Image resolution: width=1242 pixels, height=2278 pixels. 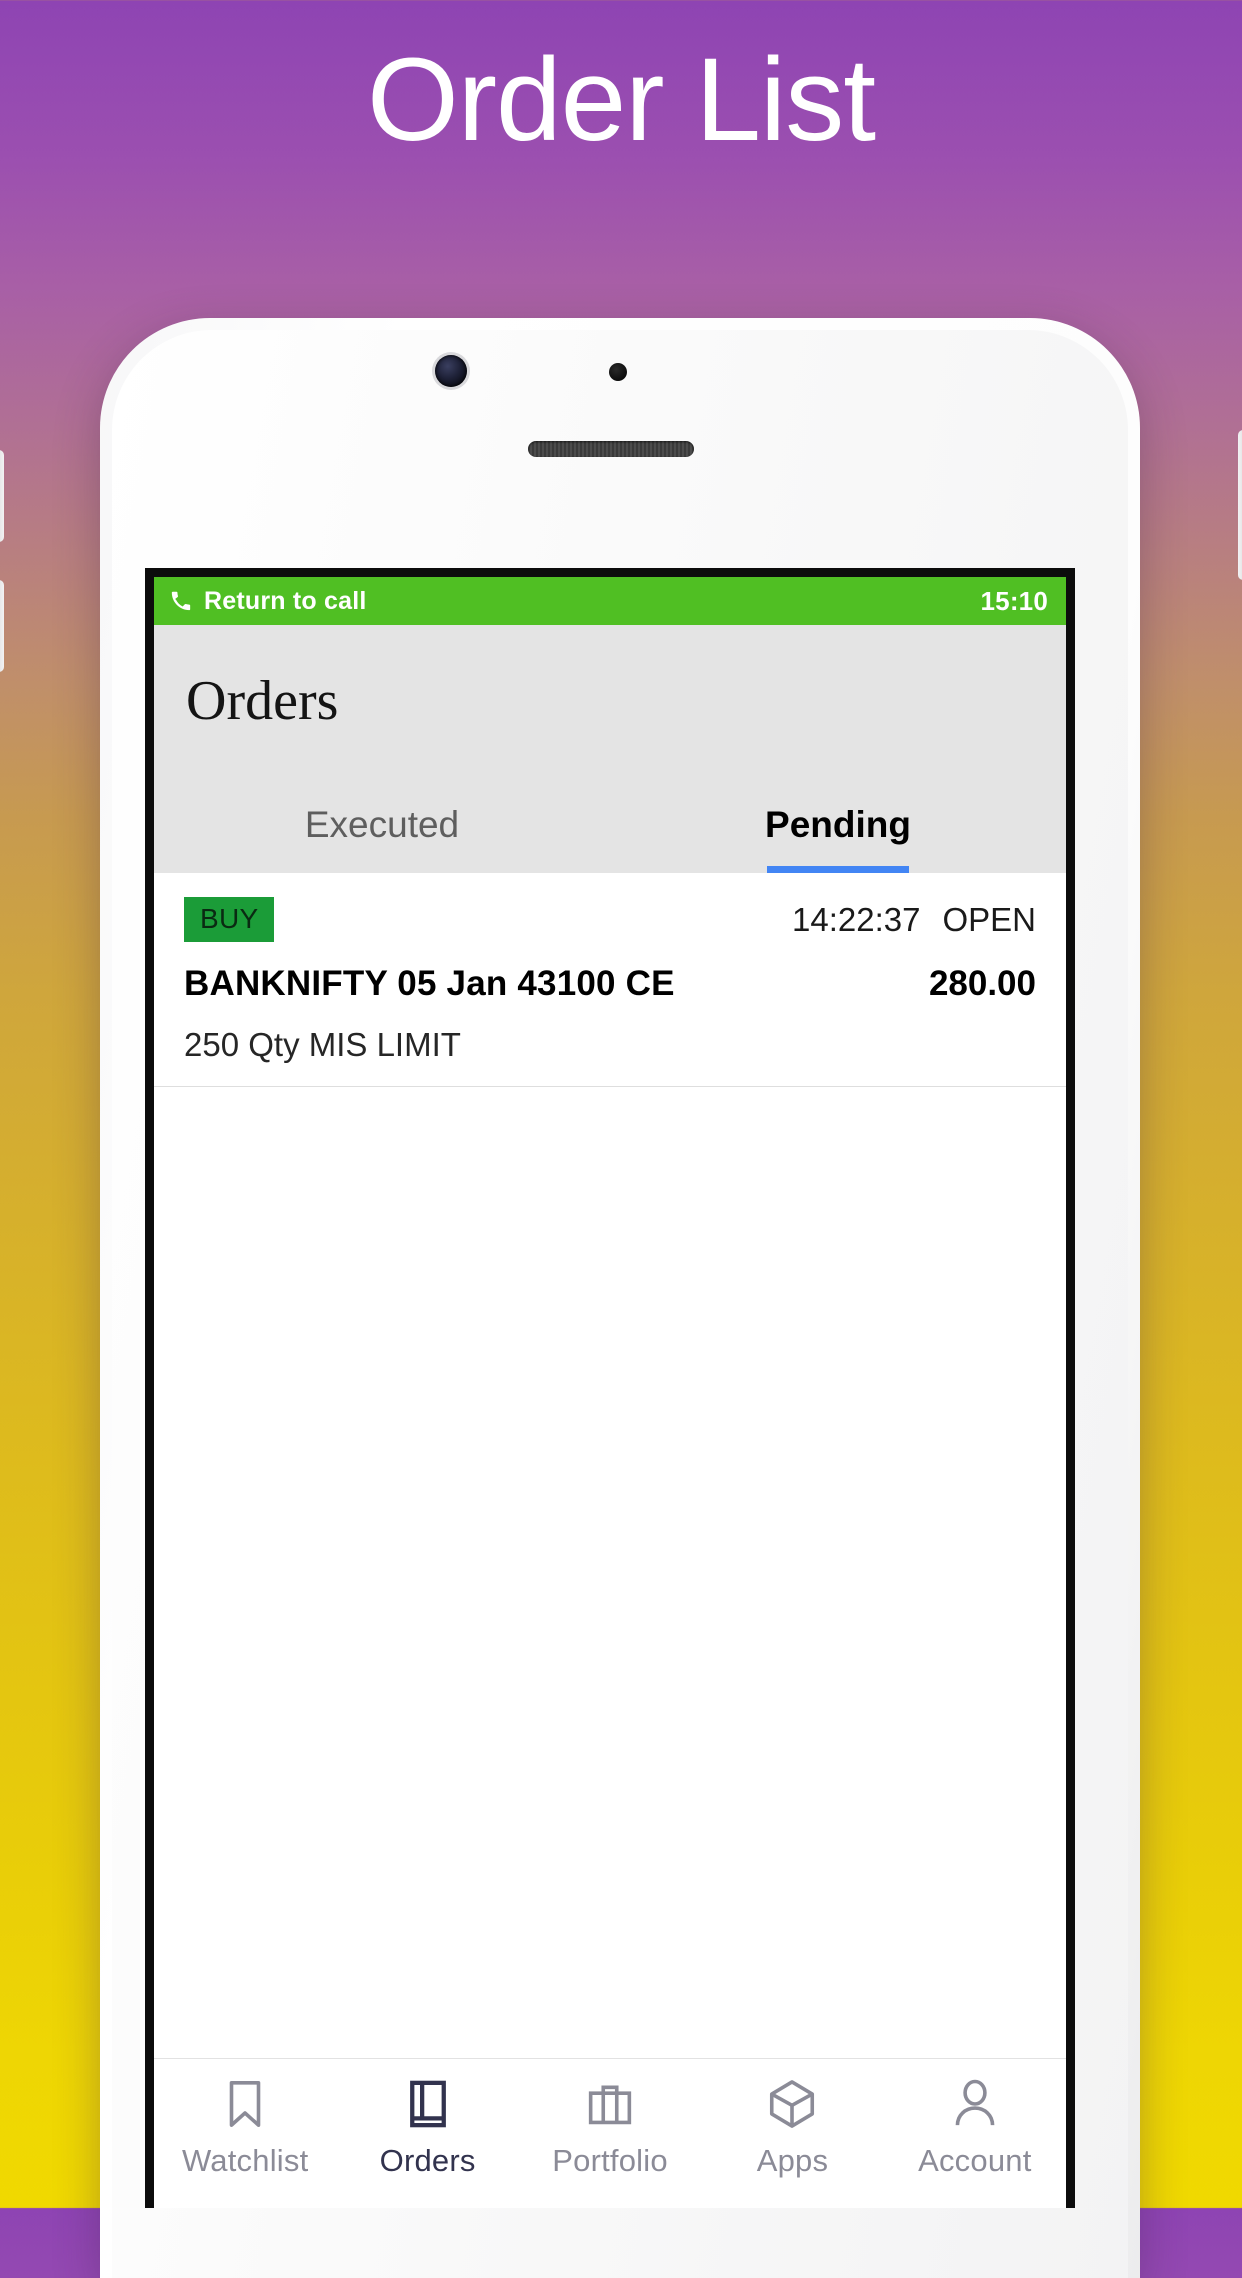 I want to click on status-badge: BUY, so click(x=229, y=919).